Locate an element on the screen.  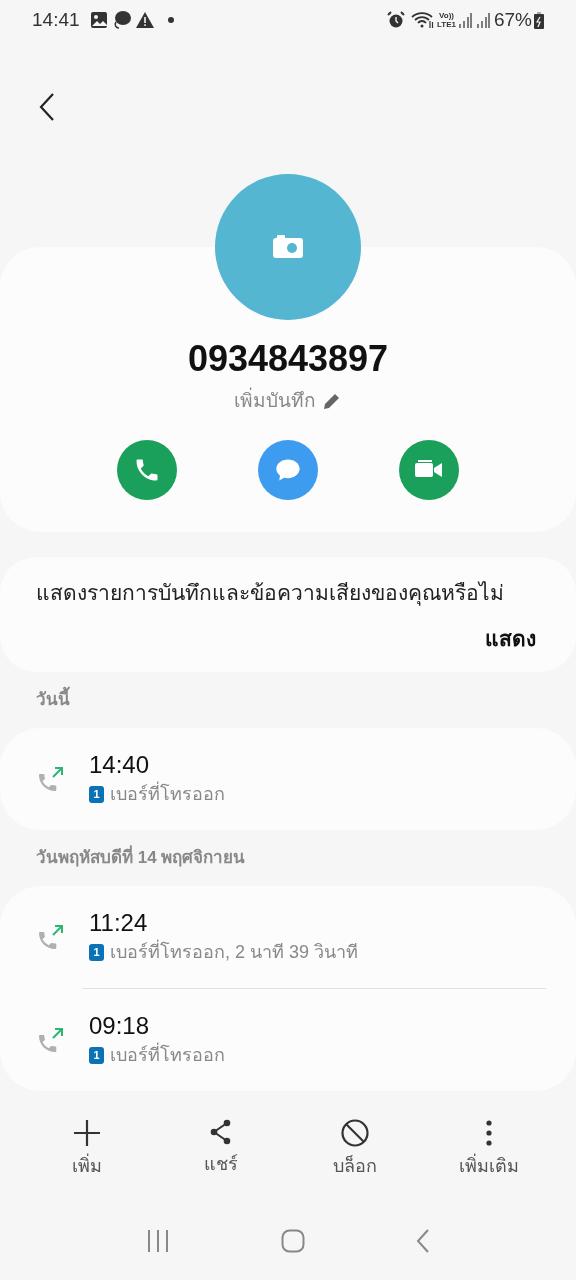
wifi-icon is located at coordinates (423, 20).